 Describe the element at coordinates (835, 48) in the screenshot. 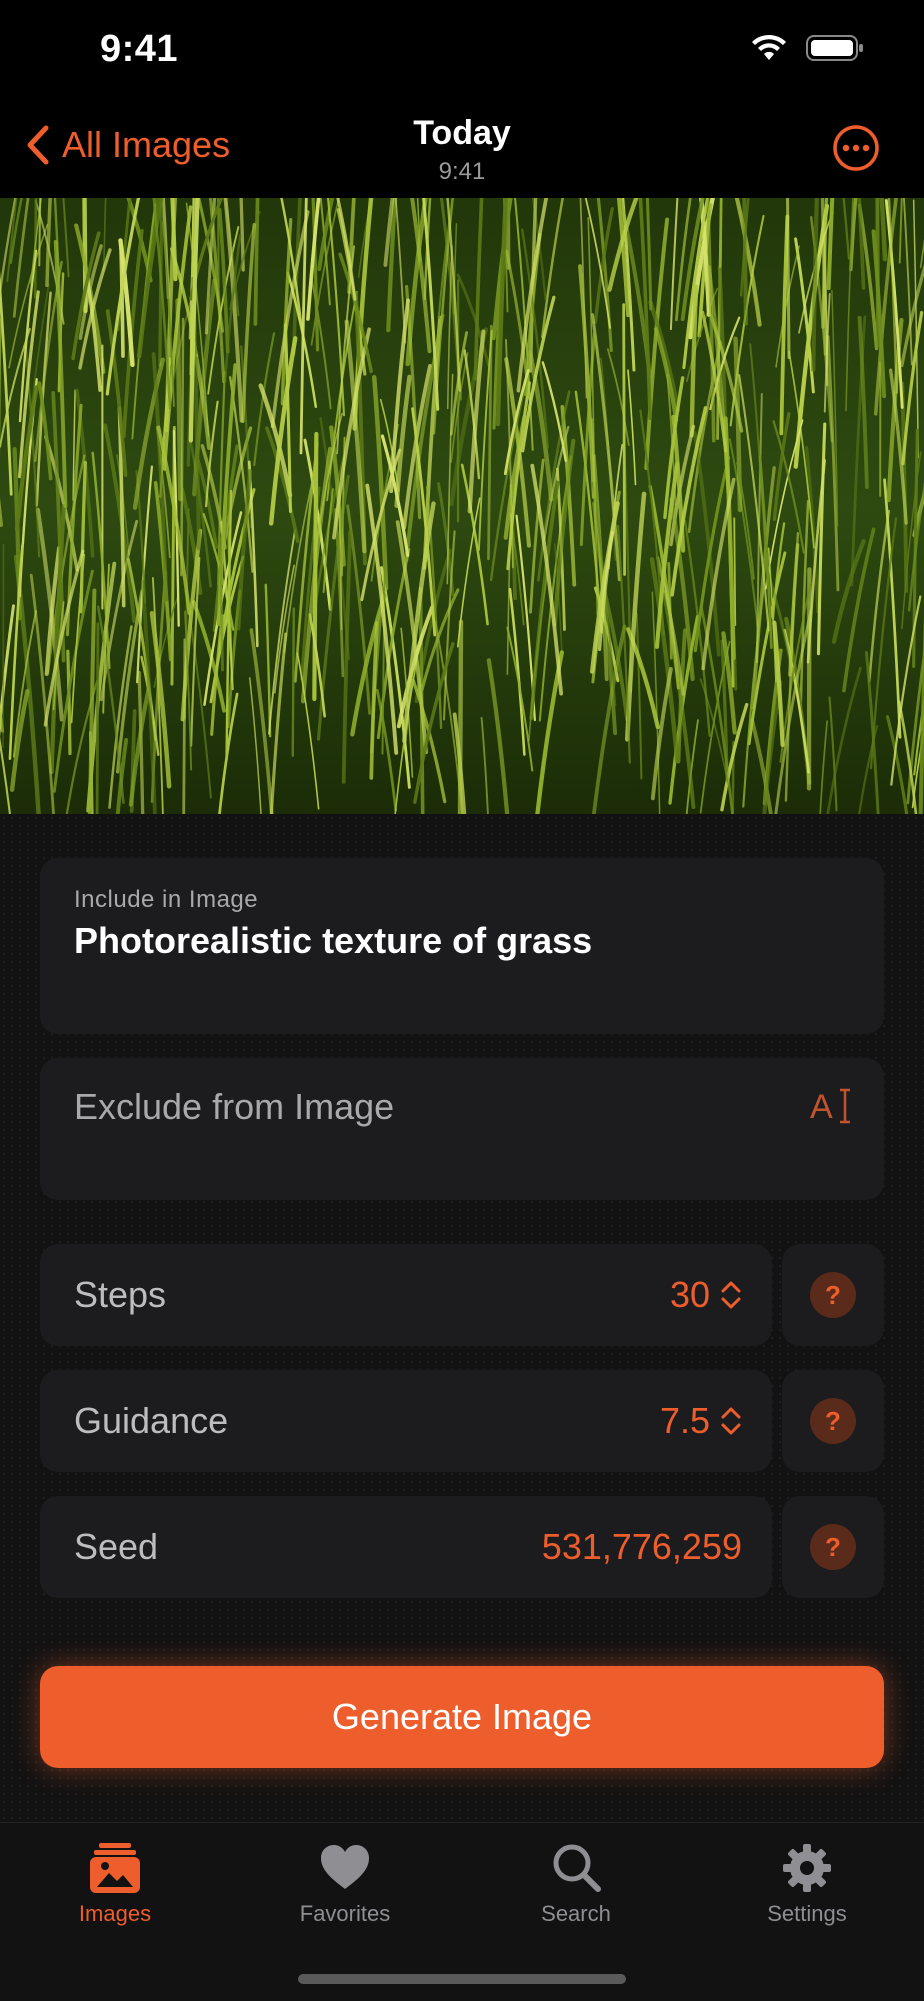

I see `battery-icon` at that location.